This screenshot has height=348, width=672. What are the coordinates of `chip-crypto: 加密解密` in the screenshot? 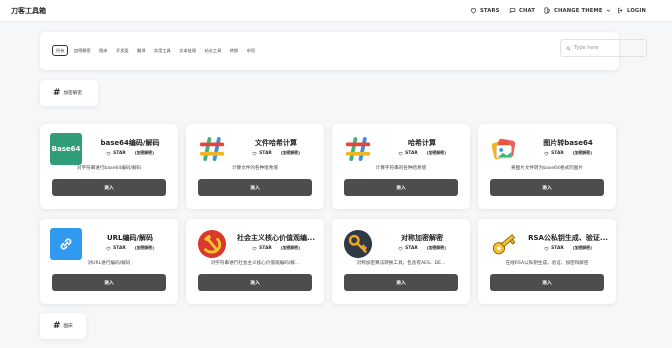 It's located at (82, 51).